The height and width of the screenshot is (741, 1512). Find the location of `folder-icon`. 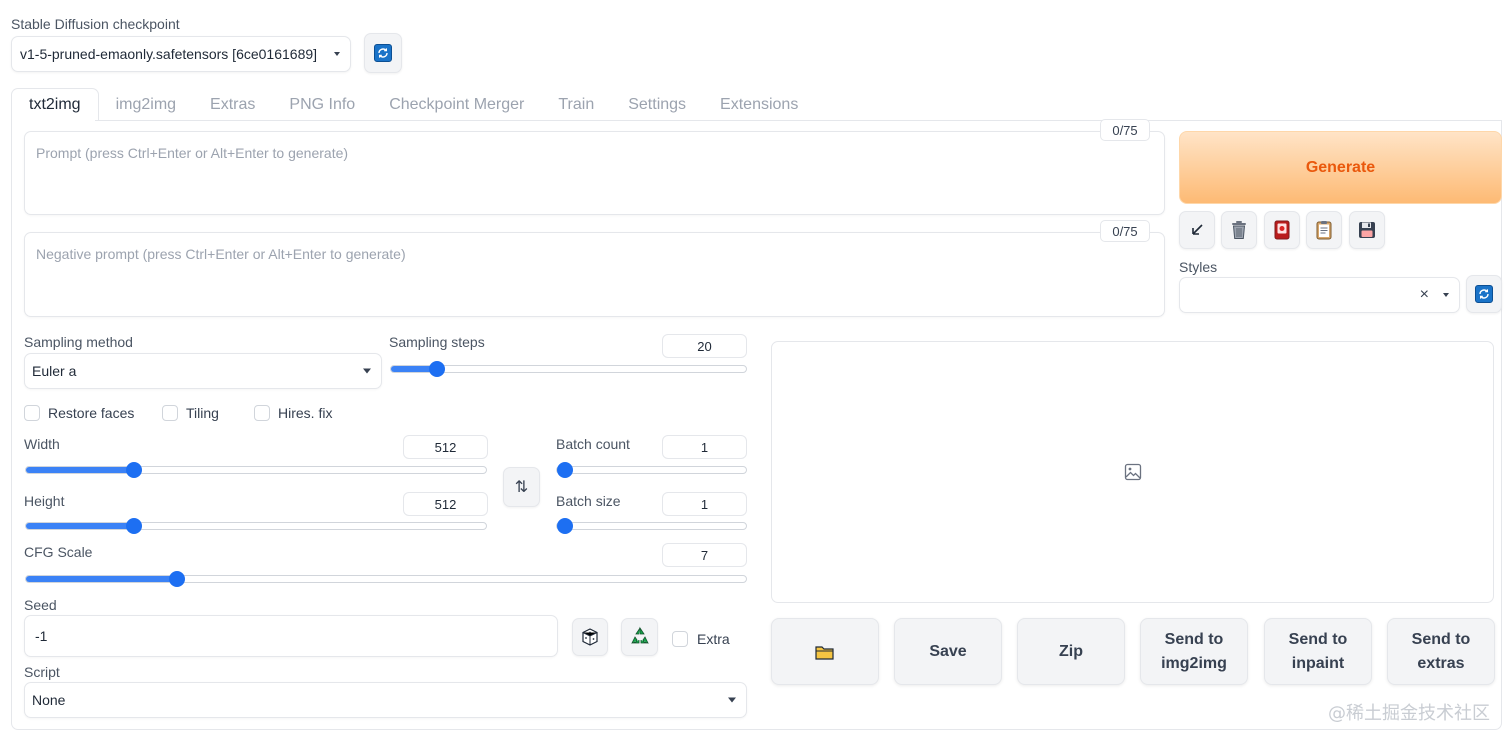

folder-icon is located at coordinates (824, 652).